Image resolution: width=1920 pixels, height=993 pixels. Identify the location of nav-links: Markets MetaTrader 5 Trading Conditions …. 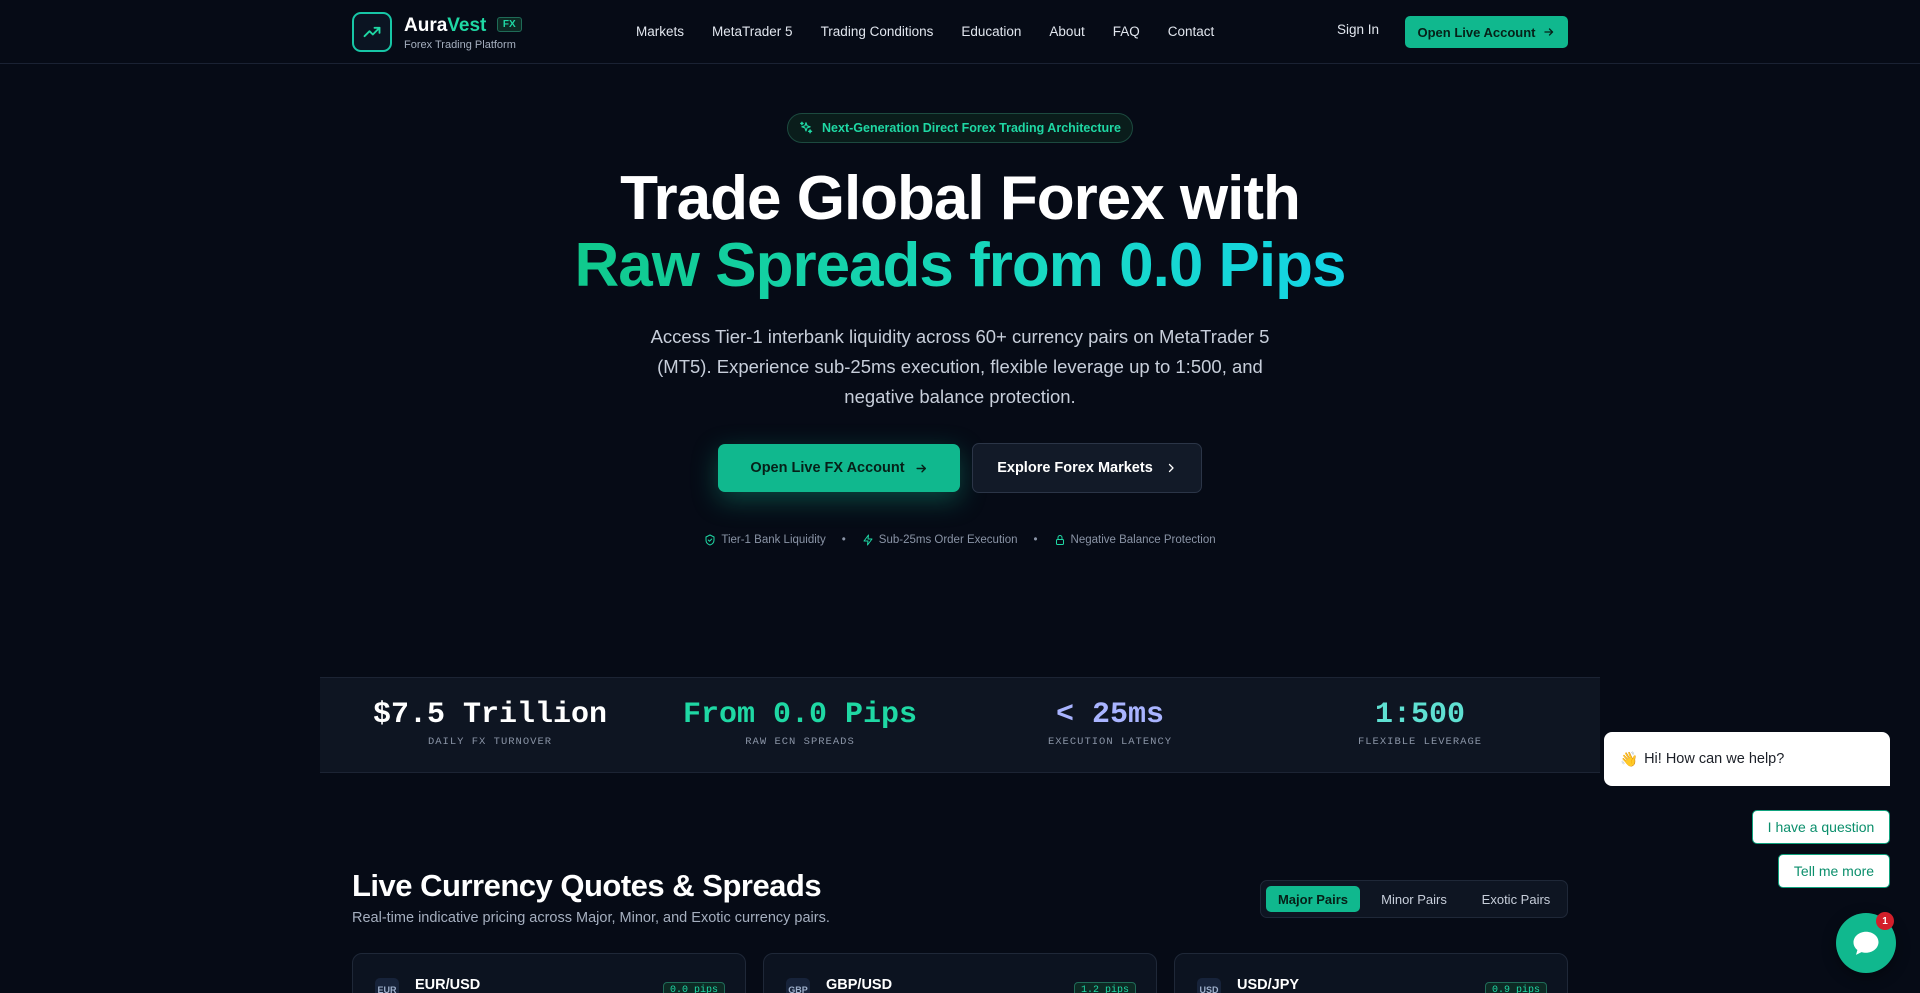
(925, 31).